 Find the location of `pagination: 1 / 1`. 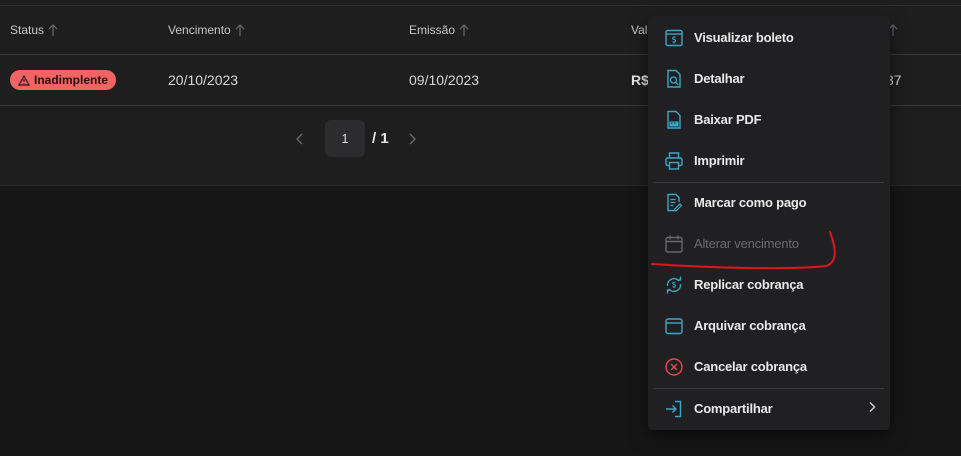

pagination: 1 / 1 is located at coordinates (356, 138).